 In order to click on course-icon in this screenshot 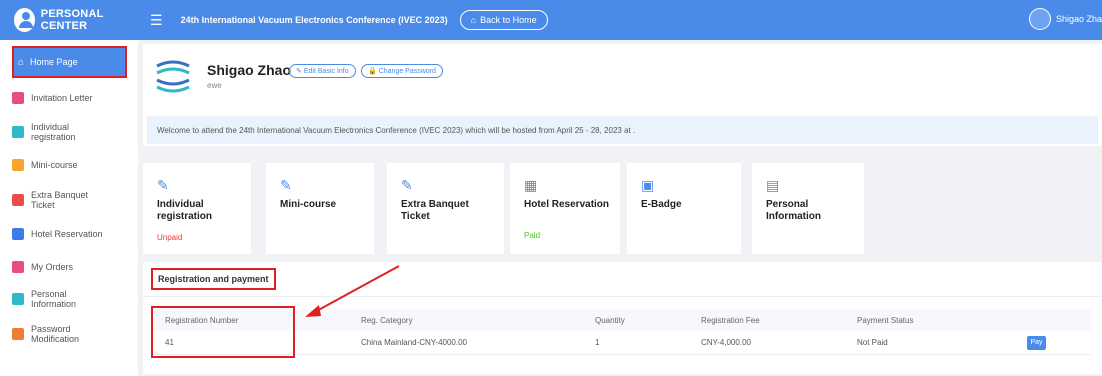, I will do `click(18, 165)`.